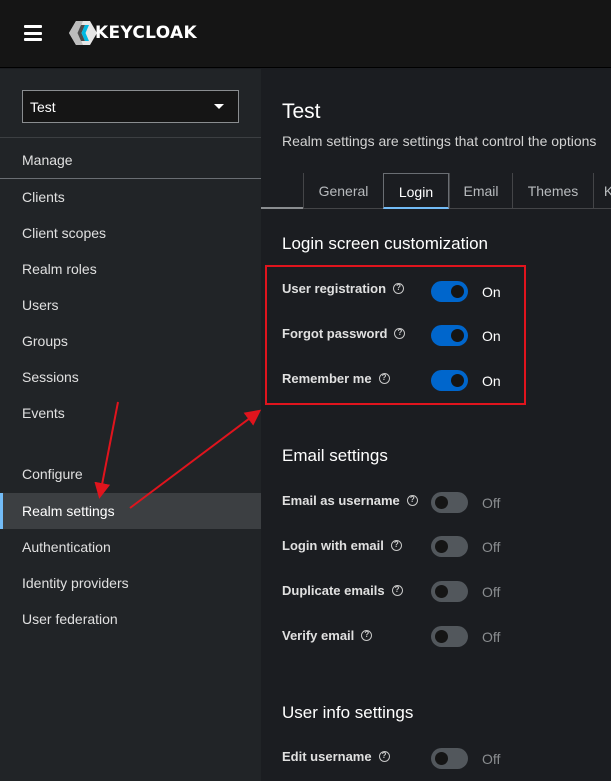  I want to click on page-title: Test, so click(301, 111).